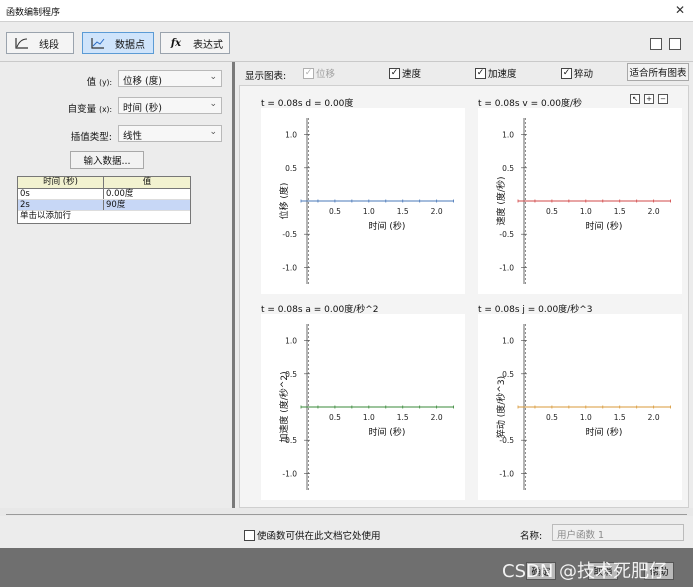  What do you see at coordinates (501, 407) in the screenshot?
I see `y-axis-label: 猝动 (度/秒^3)` at bounding box center [501, 407].